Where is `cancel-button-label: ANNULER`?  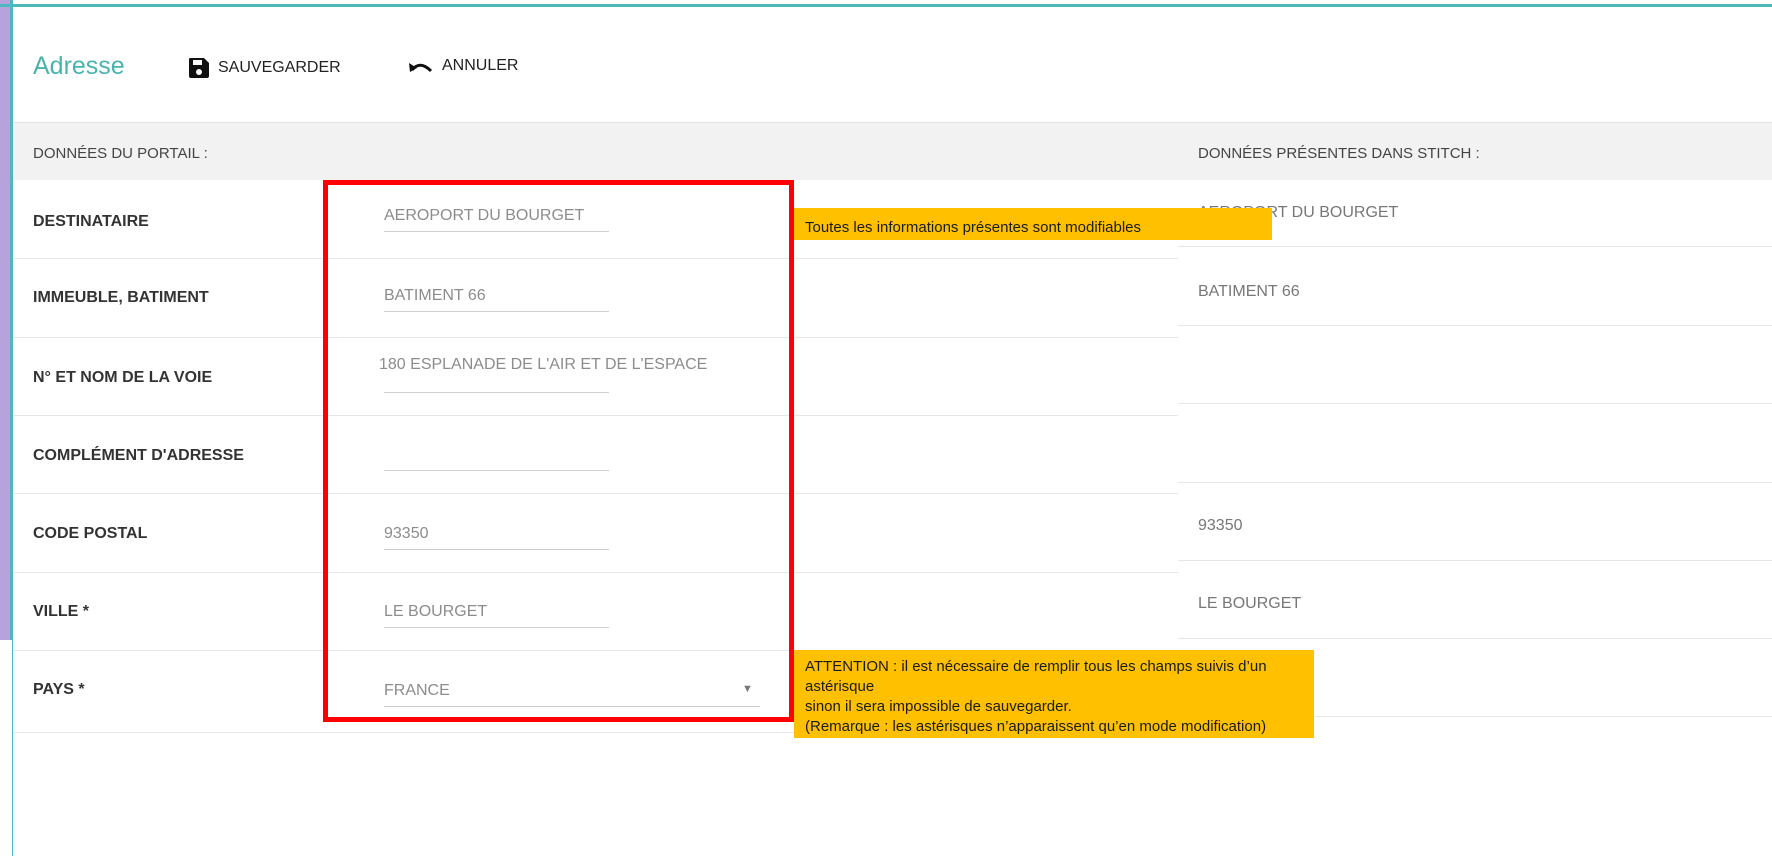
cancel-button-label: ANNULER is located at coordinates (480, 65).